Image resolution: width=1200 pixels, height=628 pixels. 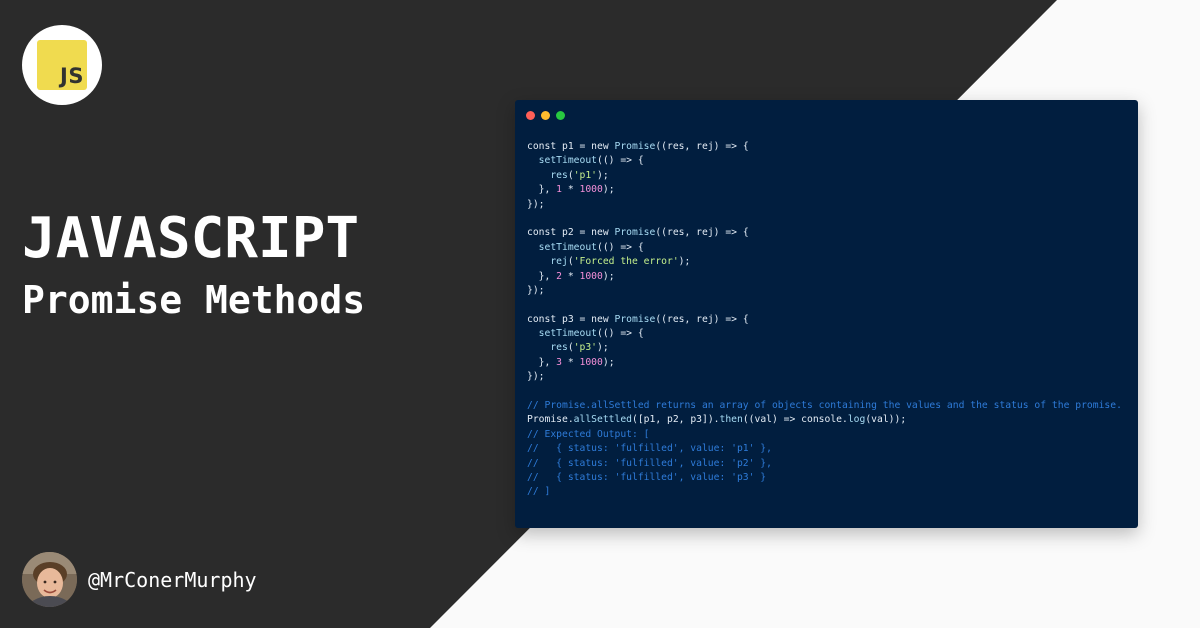 What do you see at coordinates (731, 420) in the screenshot?
I see `code-token: then` at bounding box center [731, 420].